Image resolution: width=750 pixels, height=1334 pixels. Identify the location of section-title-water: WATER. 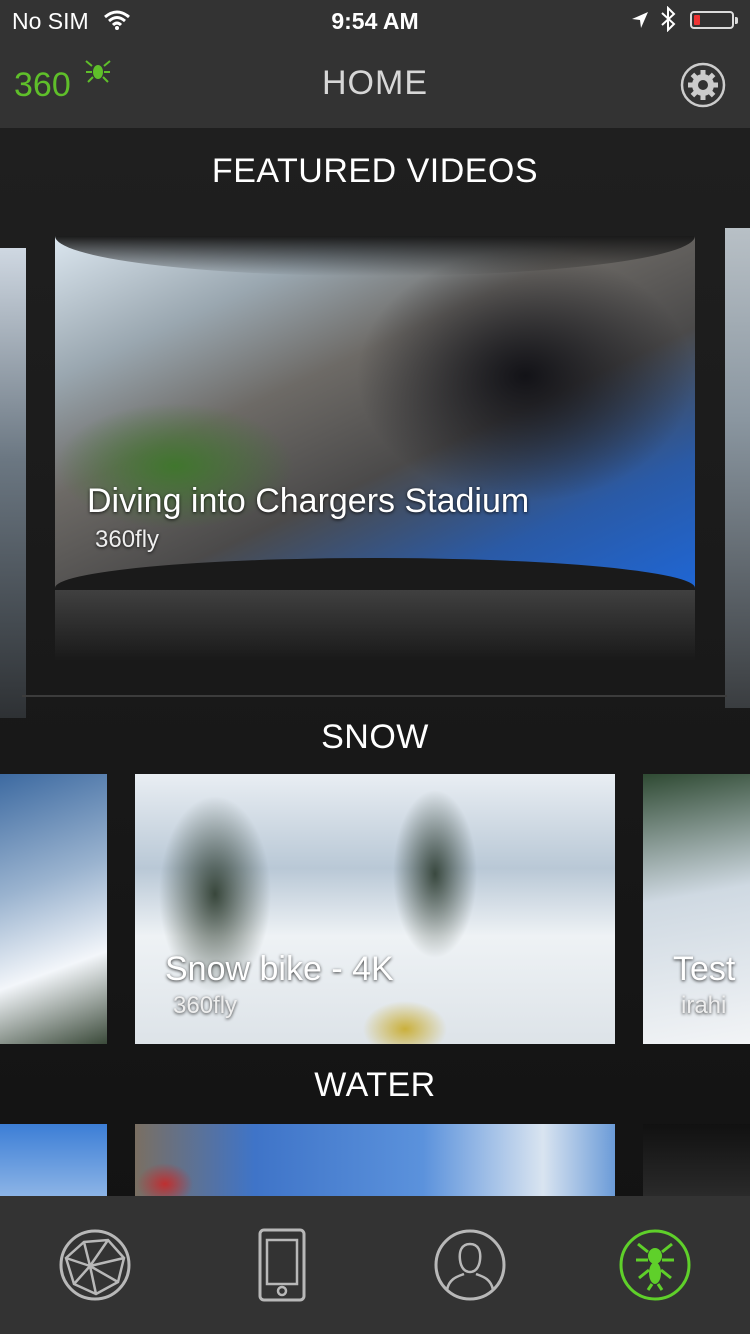
(375, 1085).